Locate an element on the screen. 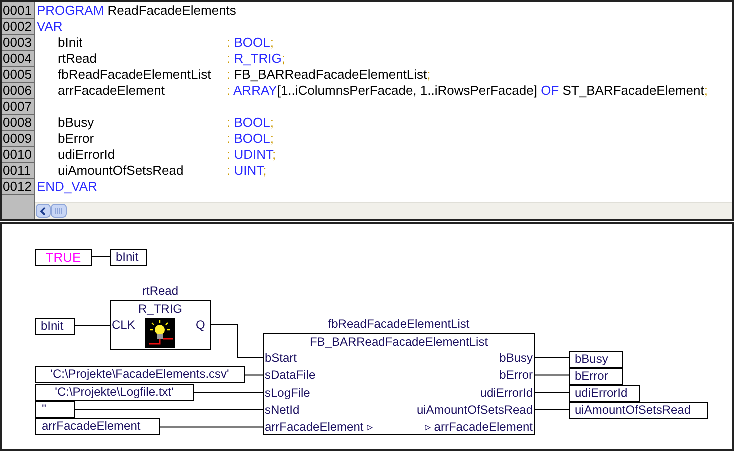  input-pin: sLogFile is located at coordinates (287, 392).